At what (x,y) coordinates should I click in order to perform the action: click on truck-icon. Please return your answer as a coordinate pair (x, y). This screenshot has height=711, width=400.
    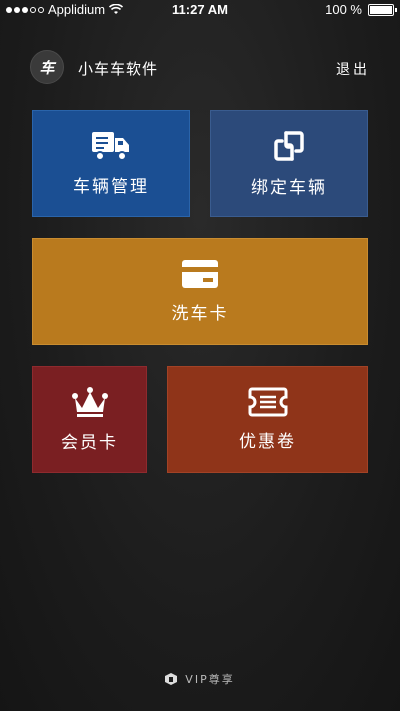
    Looking at the image, I should click on (110, 146).